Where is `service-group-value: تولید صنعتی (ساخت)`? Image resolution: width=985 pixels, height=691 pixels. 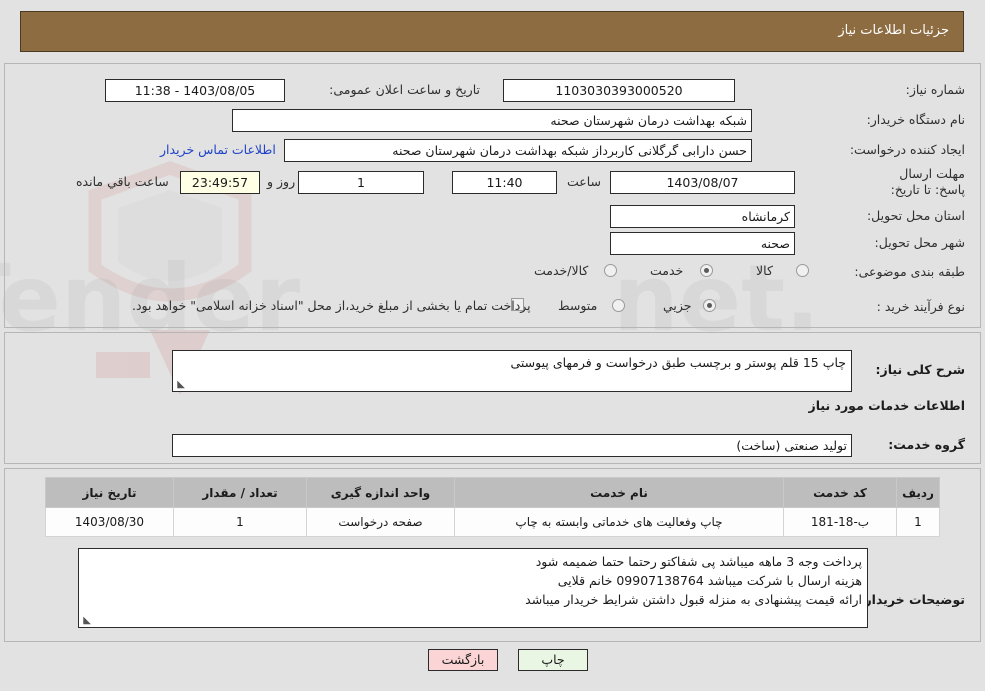 service-group-value: تولید صنعتی (ساخت) is located at coordinates (512, 445).